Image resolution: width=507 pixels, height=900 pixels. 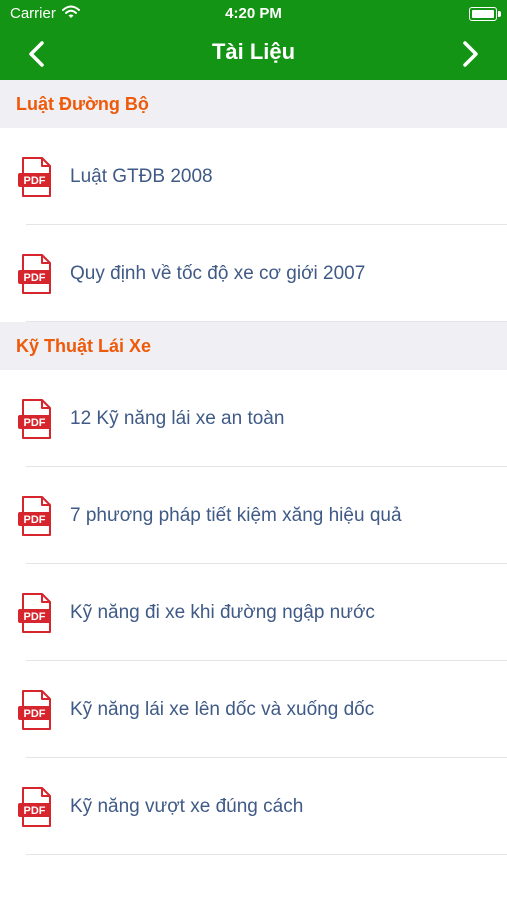 I want to click on document-title: 7 phương pháp tiết kiệm xăng hiệu quả, so click(x=236, y=515).